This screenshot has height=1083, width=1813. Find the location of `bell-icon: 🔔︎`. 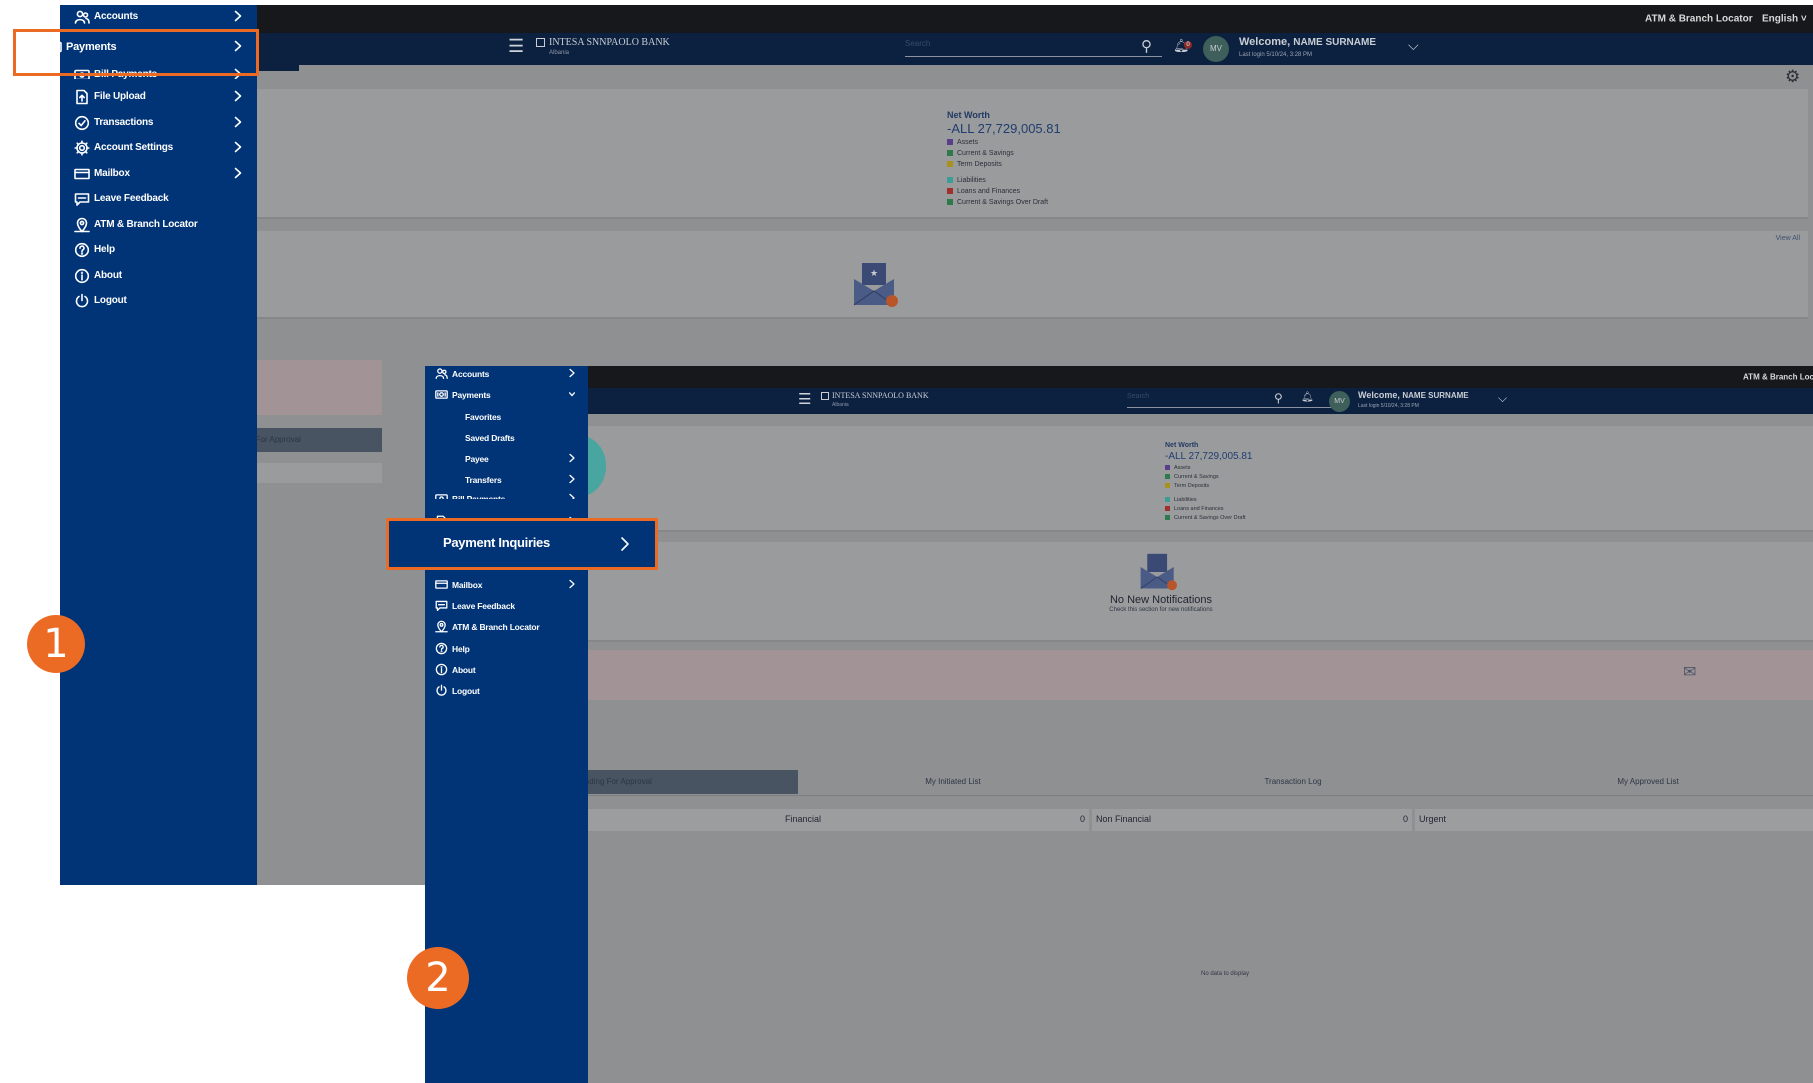

bell-icon: 🔔︎ is located at coordinates (1307, 397).